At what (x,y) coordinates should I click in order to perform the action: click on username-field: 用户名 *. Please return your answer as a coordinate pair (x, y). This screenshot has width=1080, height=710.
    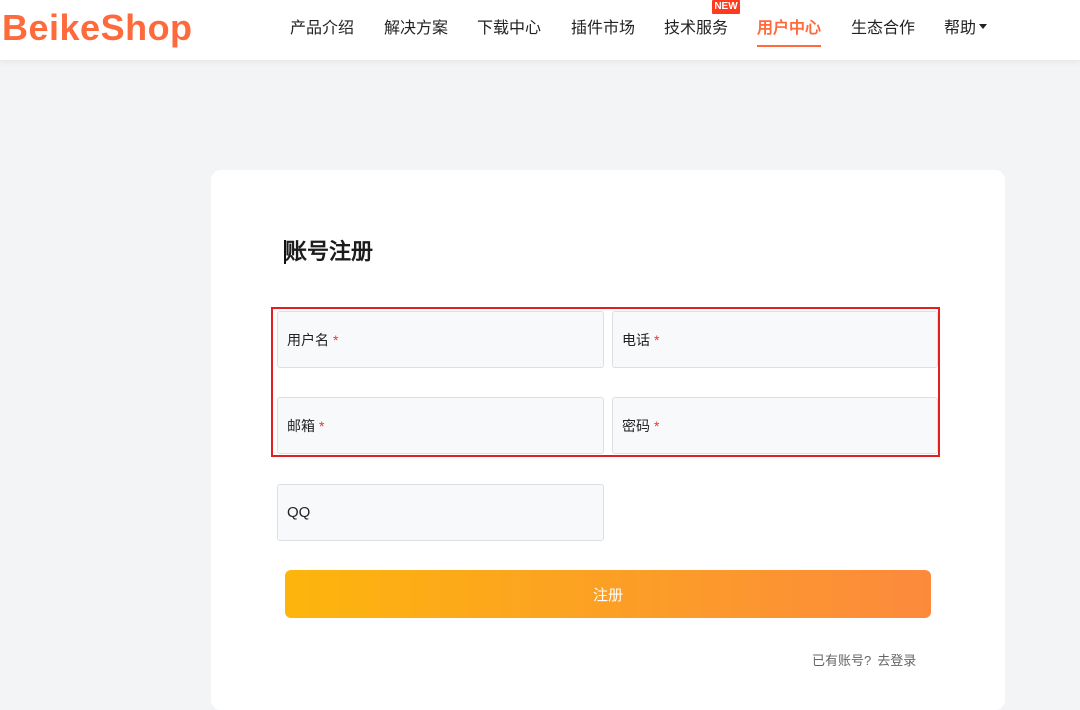
    Looking at the image, I should click on (440, 339).